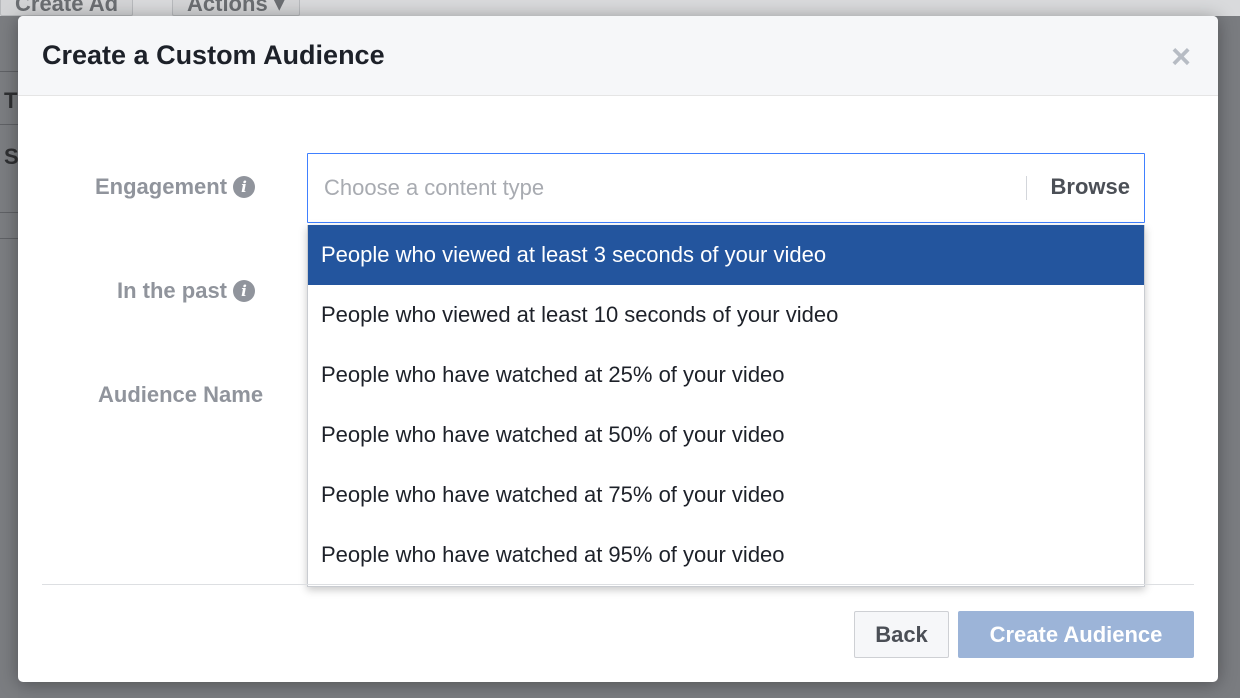 This screenshot has height=698, width=1240. Describe the element at coordinates (213, 55) in the screenshot. I see `dialog-title: Create a Custom Audience` at that location.